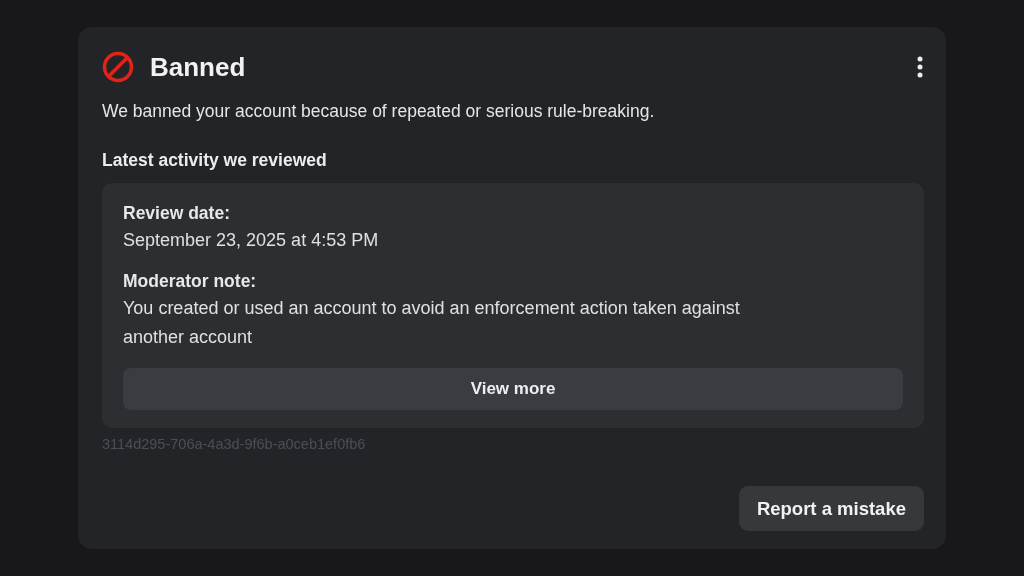 This screenshot has height=576, width=1024. Describe the element at coordinates (198, 67) in the screenshot. I see `card-title: Banned` at that location.